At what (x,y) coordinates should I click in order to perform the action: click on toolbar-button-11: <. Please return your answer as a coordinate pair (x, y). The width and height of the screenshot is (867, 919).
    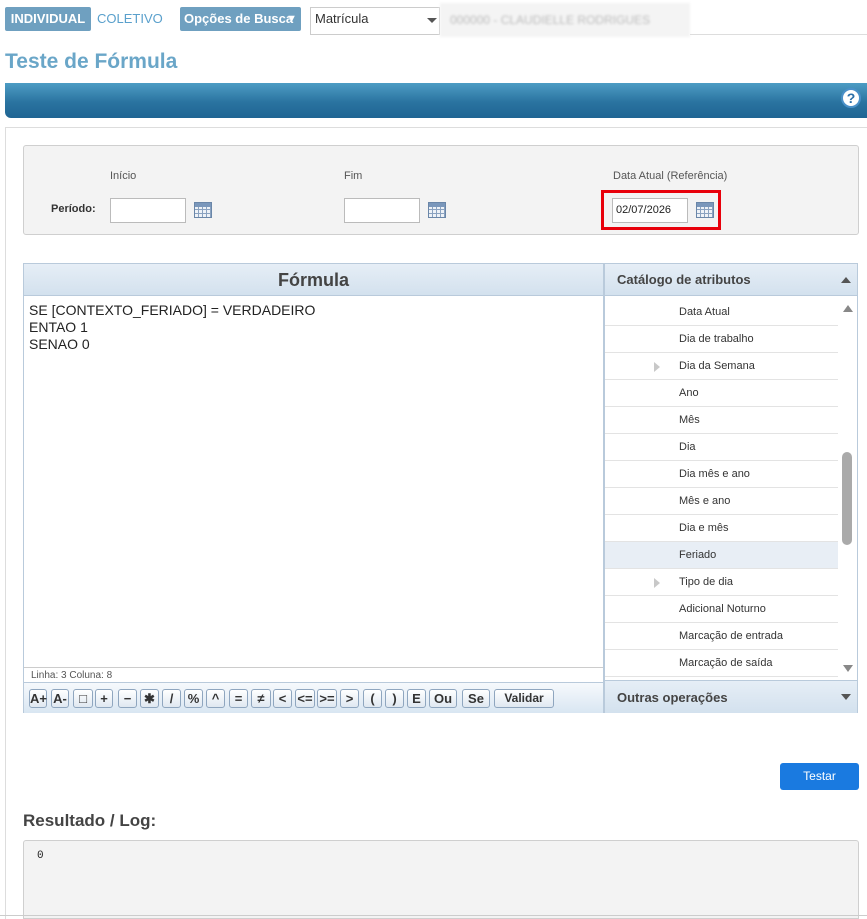
    Looking at the image, I should click on (282, 698).